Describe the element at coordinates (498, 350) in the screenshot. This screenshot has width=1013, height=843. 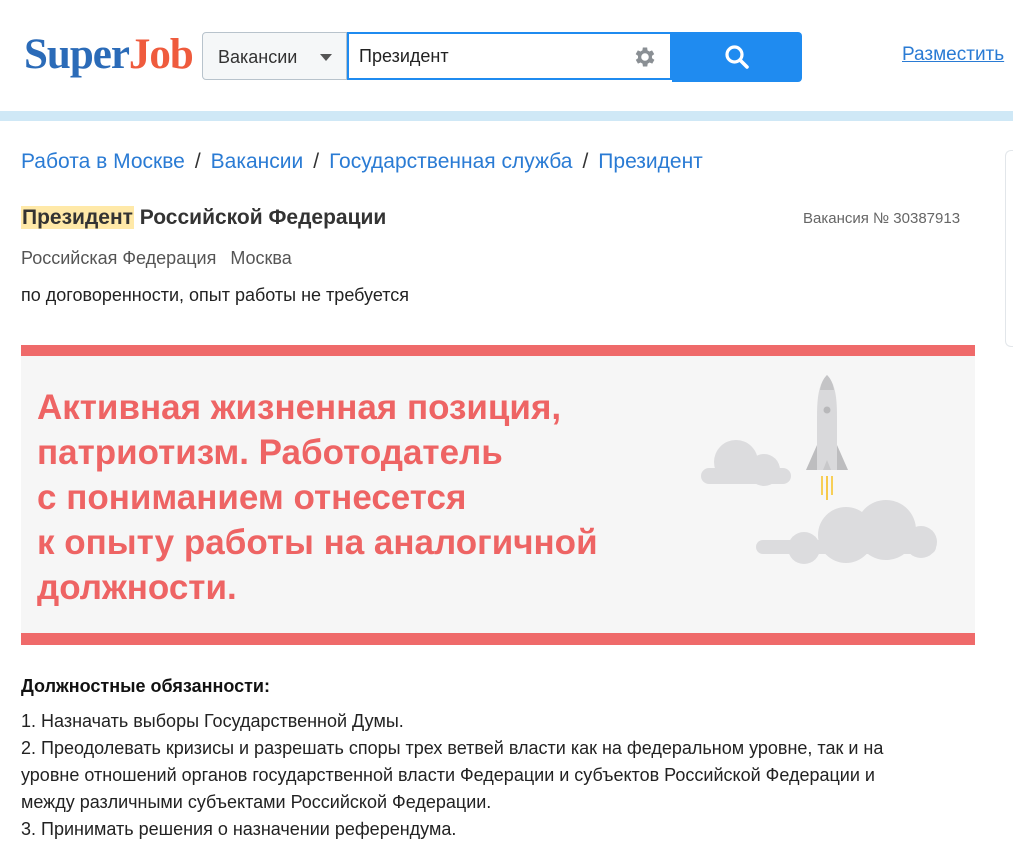
I see `banner-stripe-top` at that location.